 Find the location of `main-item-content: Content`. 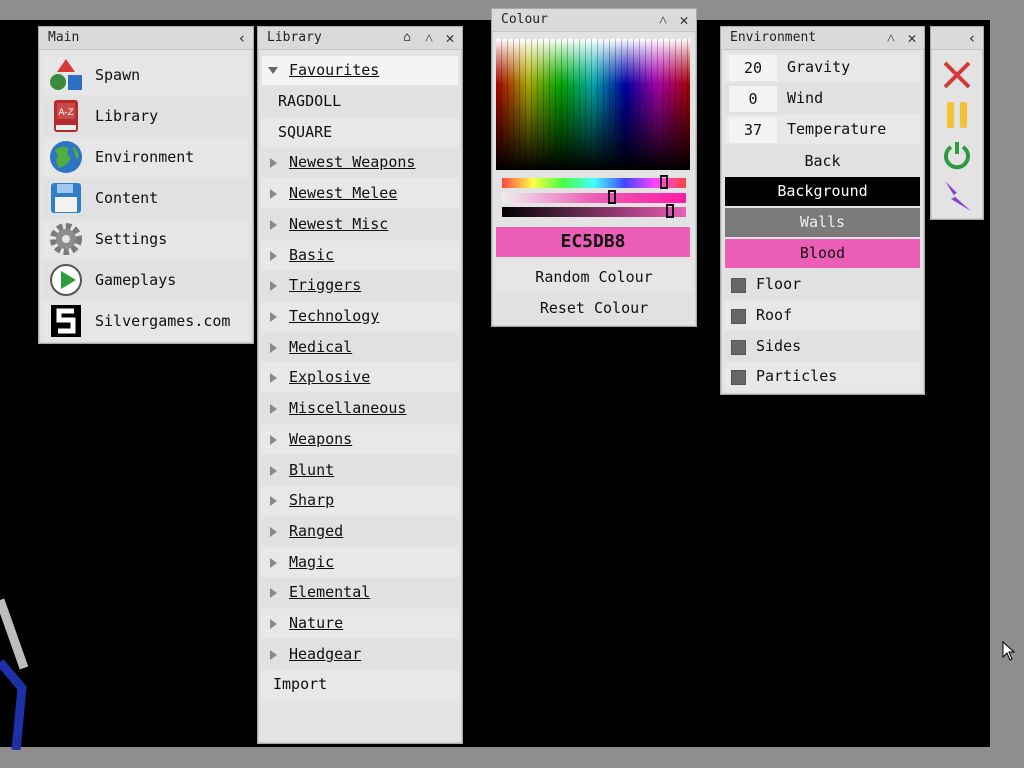

main-item-content: Content is located at coordinates (146, 198).